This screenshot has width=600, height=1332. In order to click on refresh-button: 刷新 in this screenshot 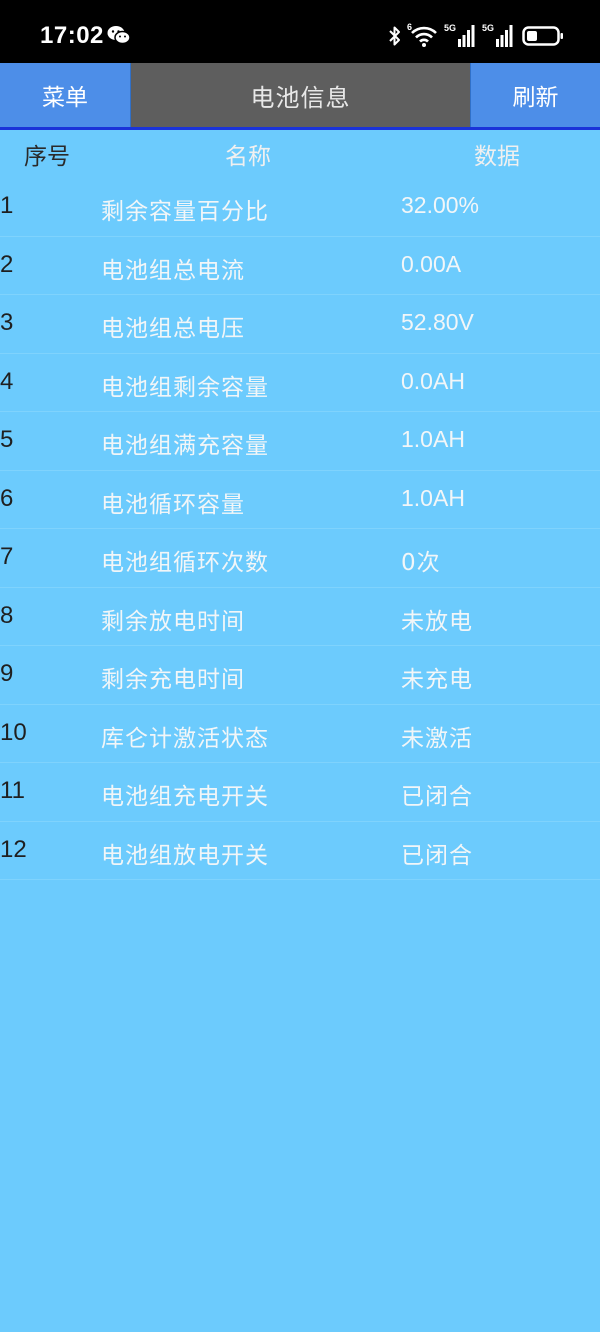, I will do `click(535, 95)`.